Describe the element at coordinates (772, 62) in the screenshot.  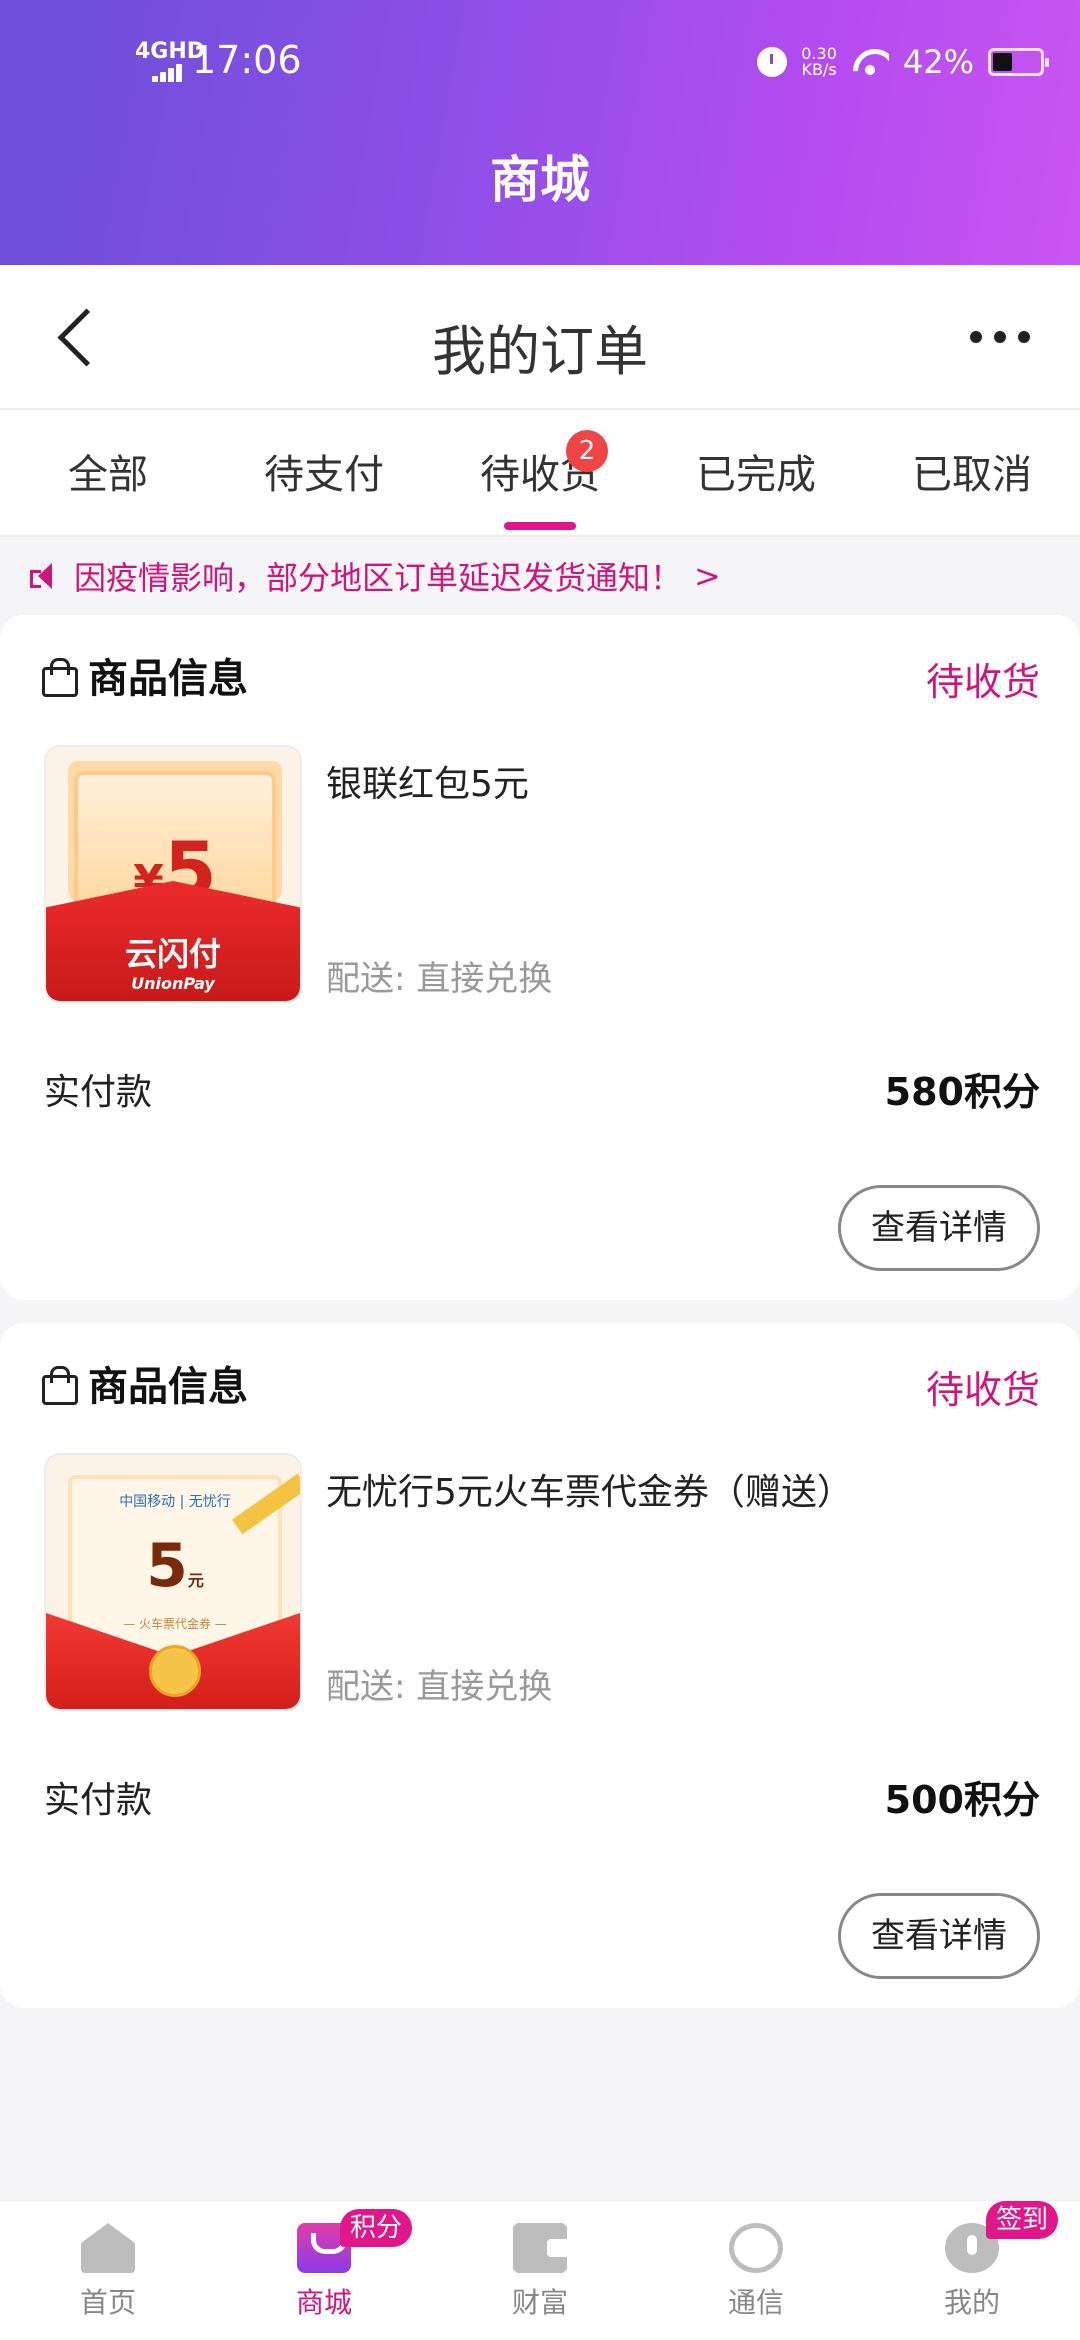
I see `alarm-icon` at that location.